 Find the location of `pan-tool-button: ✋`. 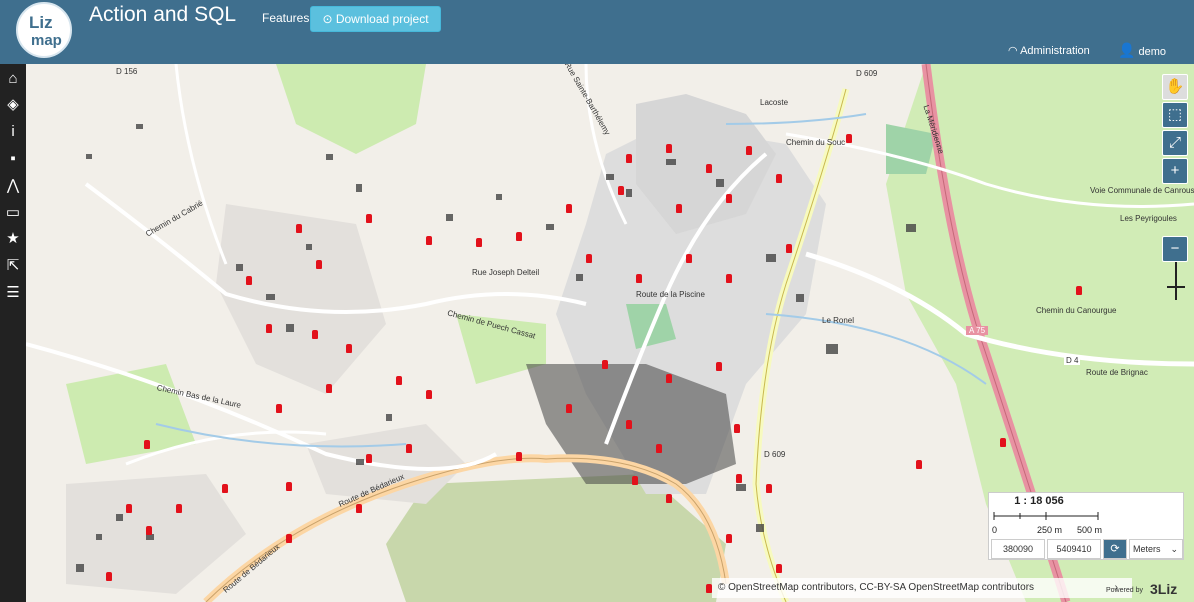

pan-tool-button: ✋ is located at coordinates (1175, 87).